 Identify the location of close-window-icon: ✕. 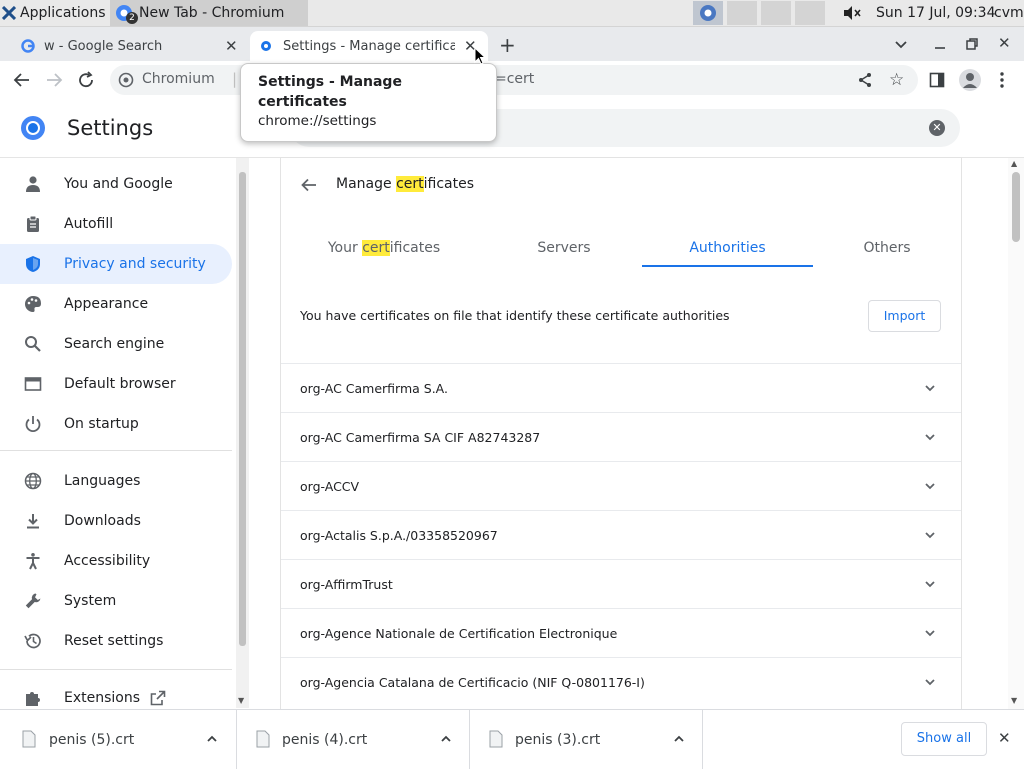
(1004, 43).